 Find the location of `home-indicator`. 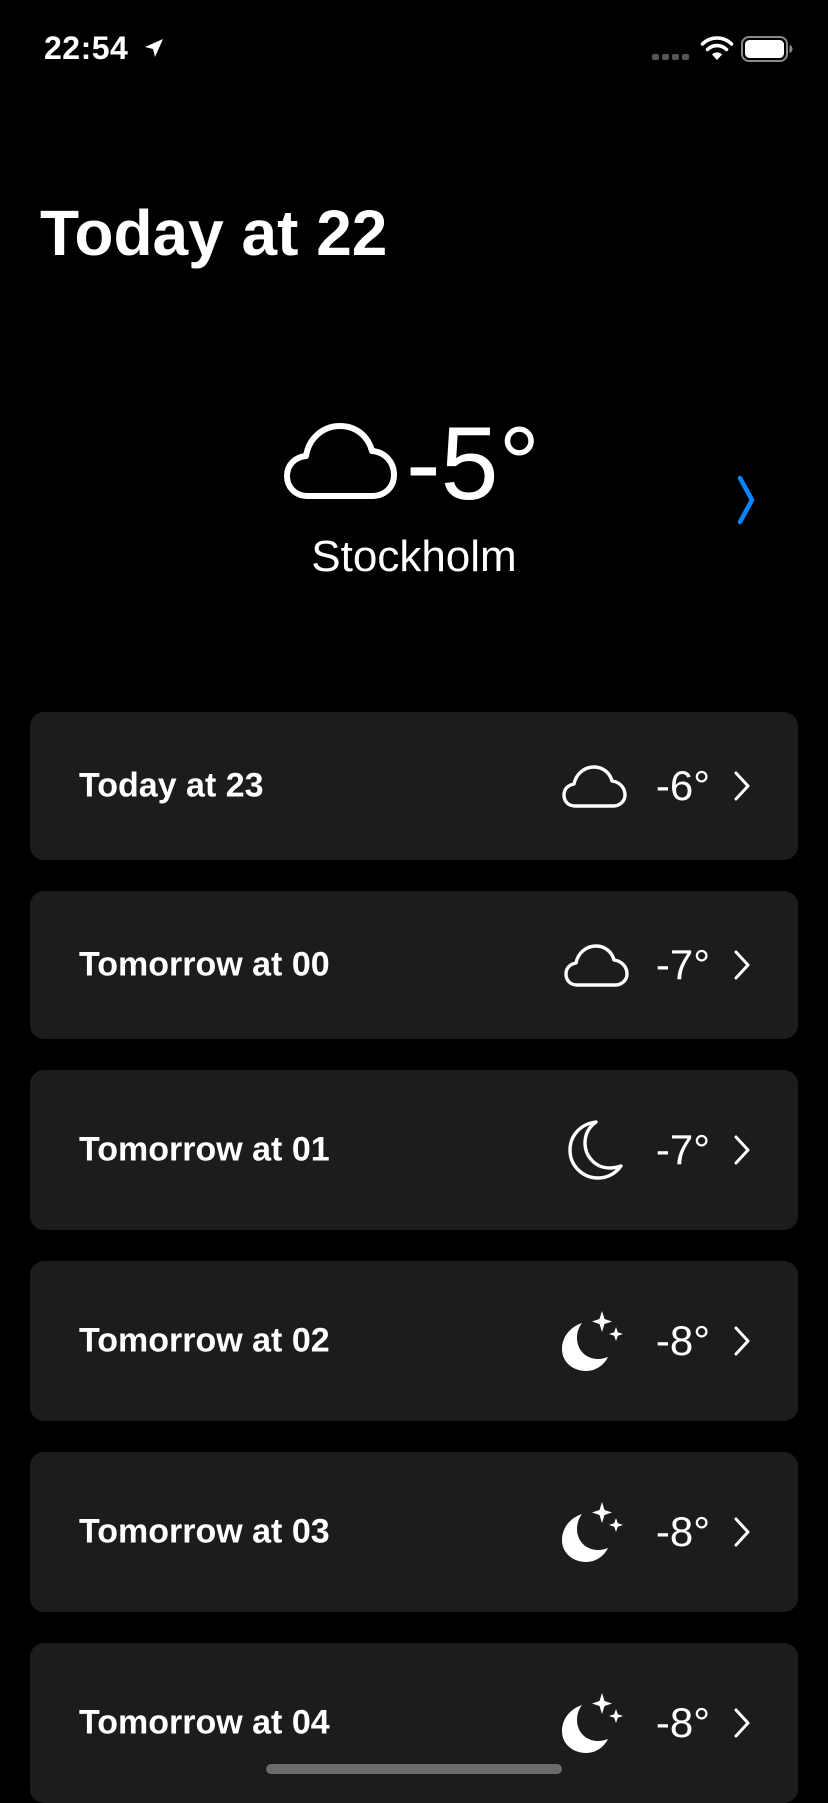

home-indicator is located at coordinates (414, 1769).